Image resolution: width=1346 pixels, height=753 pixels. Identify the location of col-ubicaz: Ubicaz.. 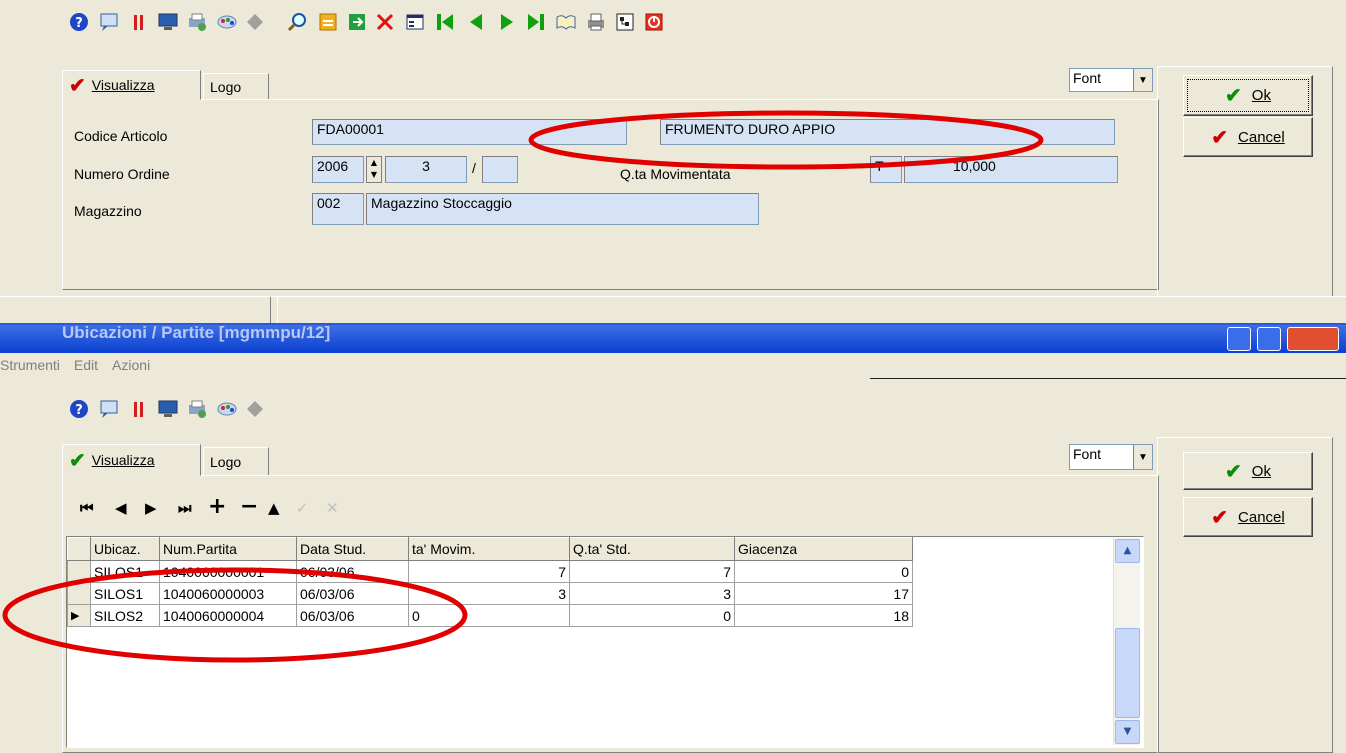
(125, 549).